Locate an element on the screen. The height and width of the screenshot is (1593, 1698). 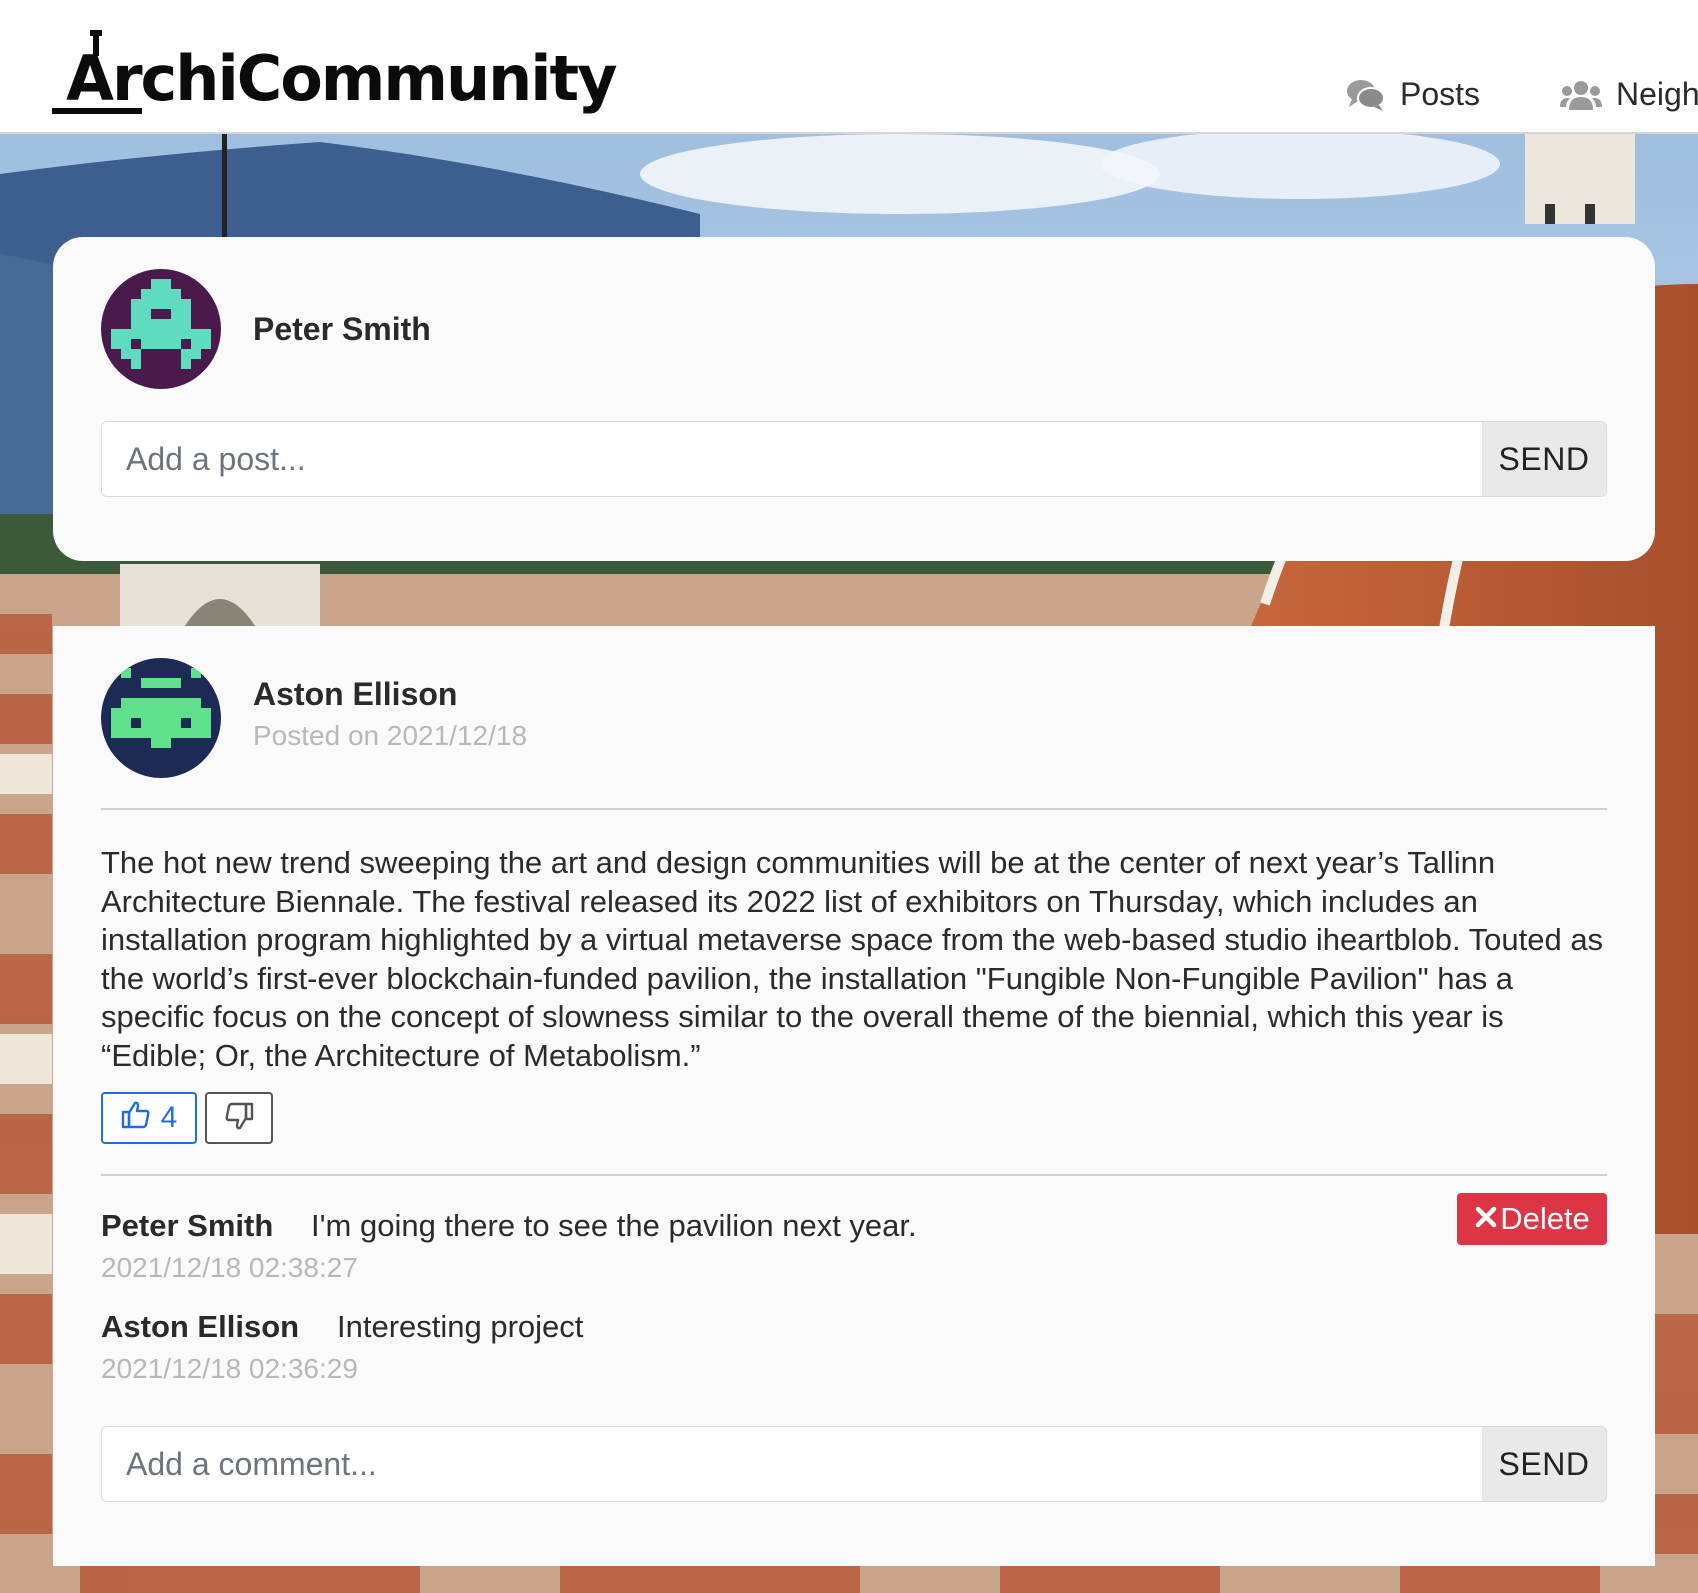
author-avatar is located at coordinates (161, 718).